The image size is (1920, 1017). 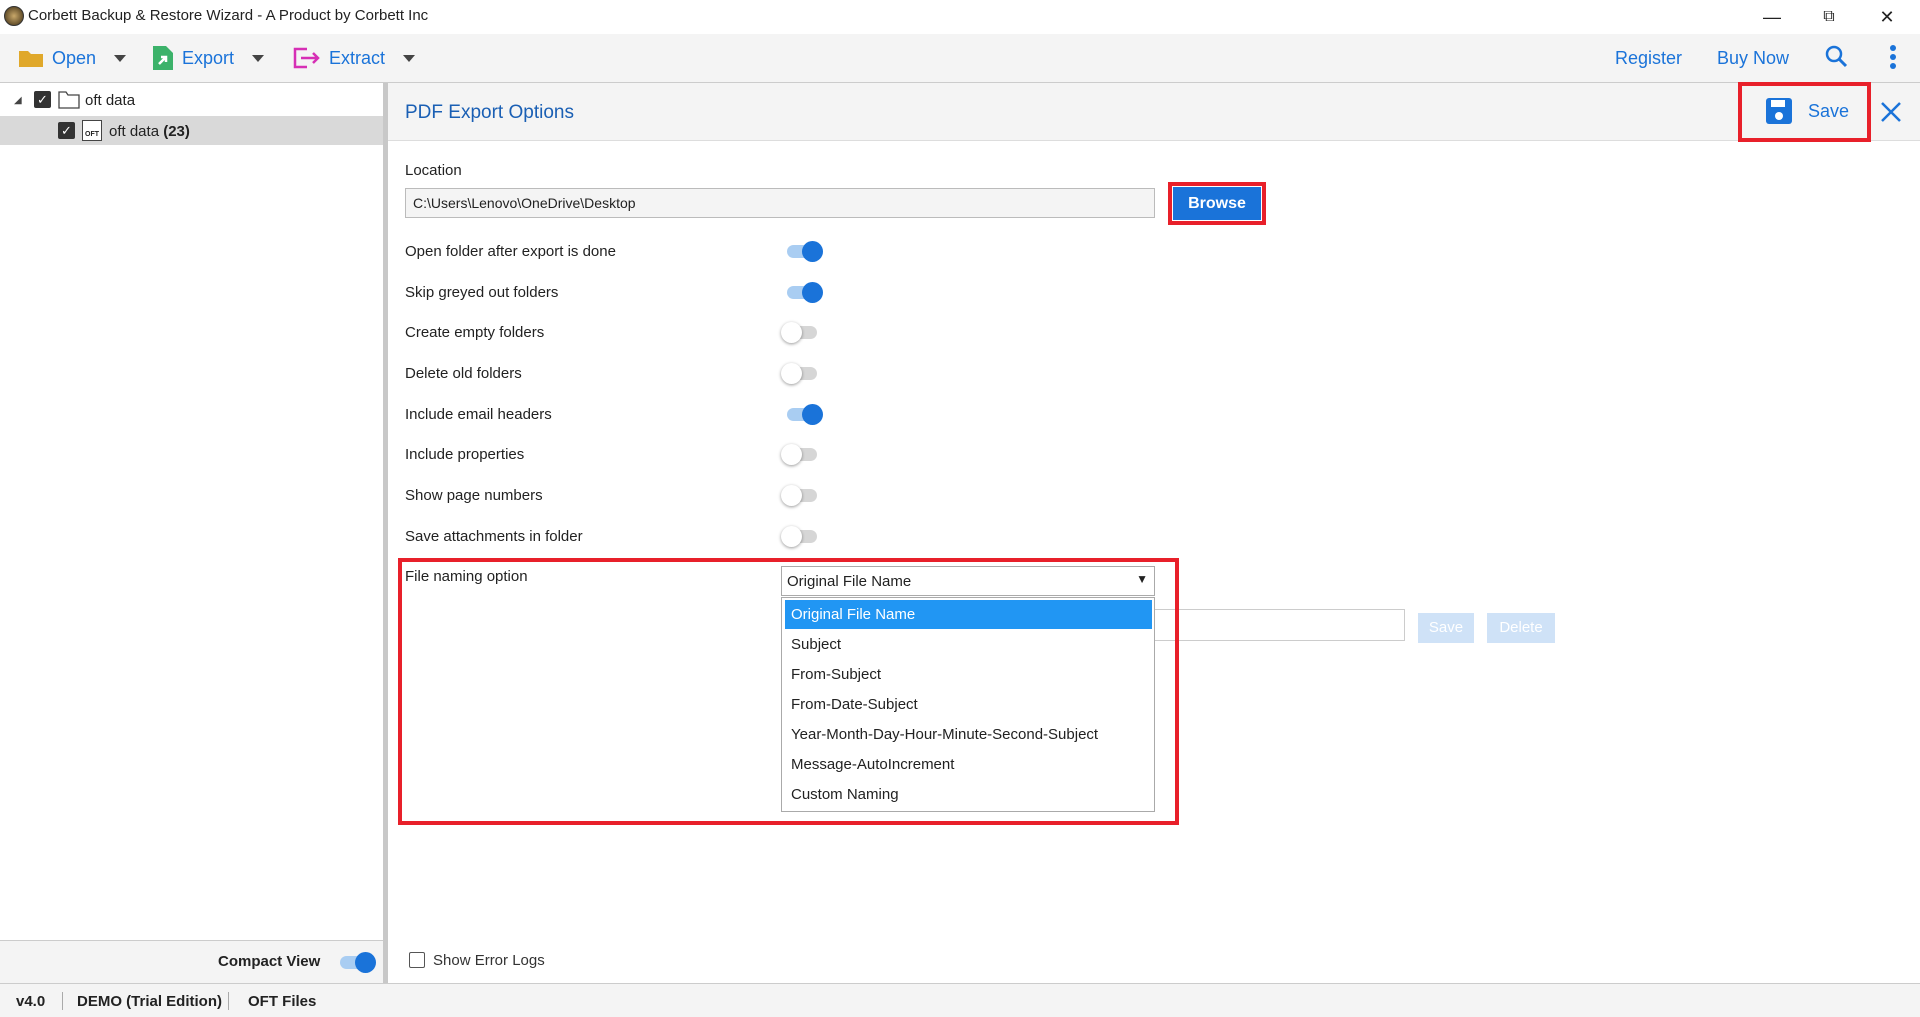 What do you see at coordinates (968, 674) in the screenshot?
I see `dropdown-option: From-Subject` at bounding box center [968, 674].